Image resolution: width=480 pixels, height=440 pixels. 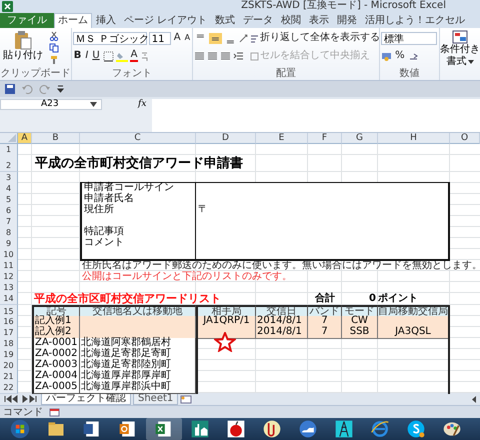 What do you see at coordinates (308, 429) in the screenshot?
I see `globe-icon` at bounding box center [308, 429].